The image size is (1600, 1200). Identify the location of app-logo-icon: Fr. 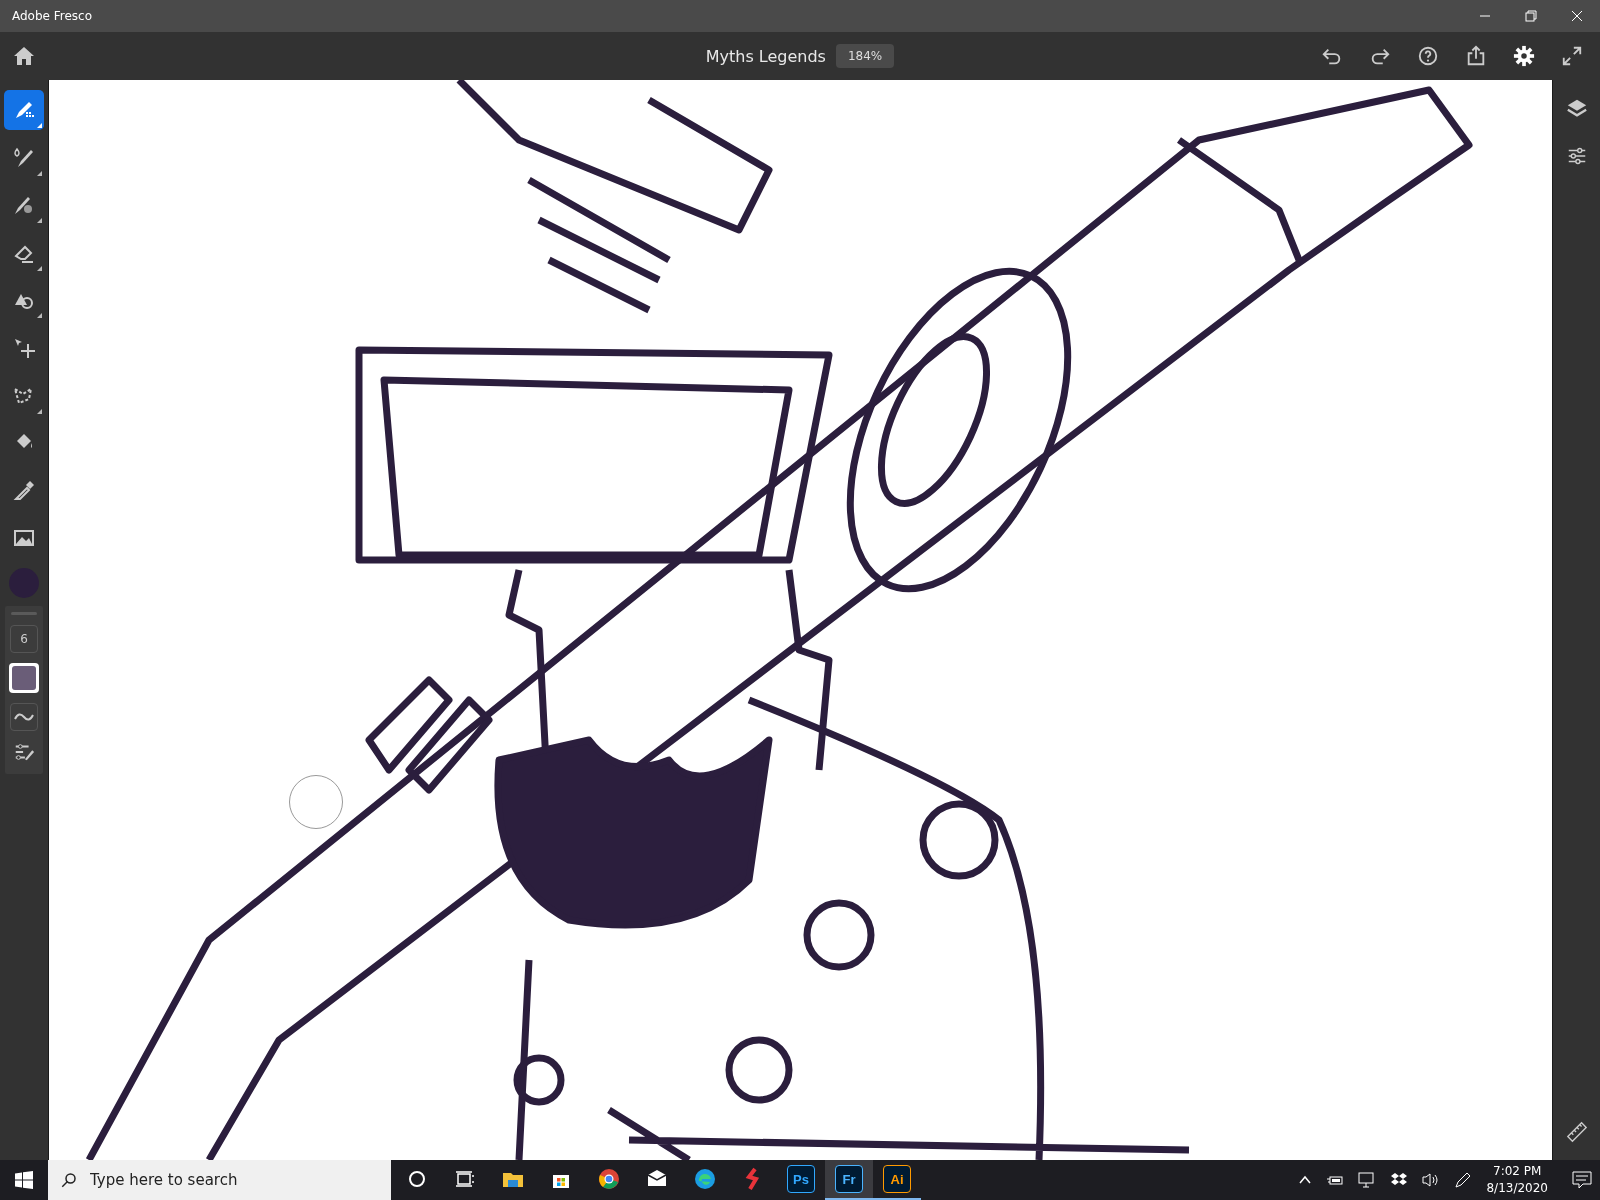
(849, 1179).